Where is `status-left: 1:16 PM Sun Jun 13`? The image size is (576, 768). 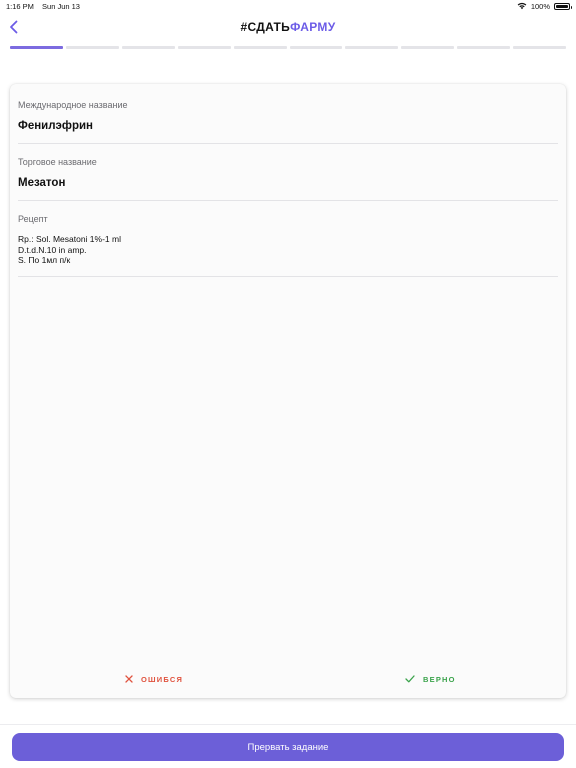 status-left: 1:16 PM Sun Jun 13 is located at coordinates (46, 6).